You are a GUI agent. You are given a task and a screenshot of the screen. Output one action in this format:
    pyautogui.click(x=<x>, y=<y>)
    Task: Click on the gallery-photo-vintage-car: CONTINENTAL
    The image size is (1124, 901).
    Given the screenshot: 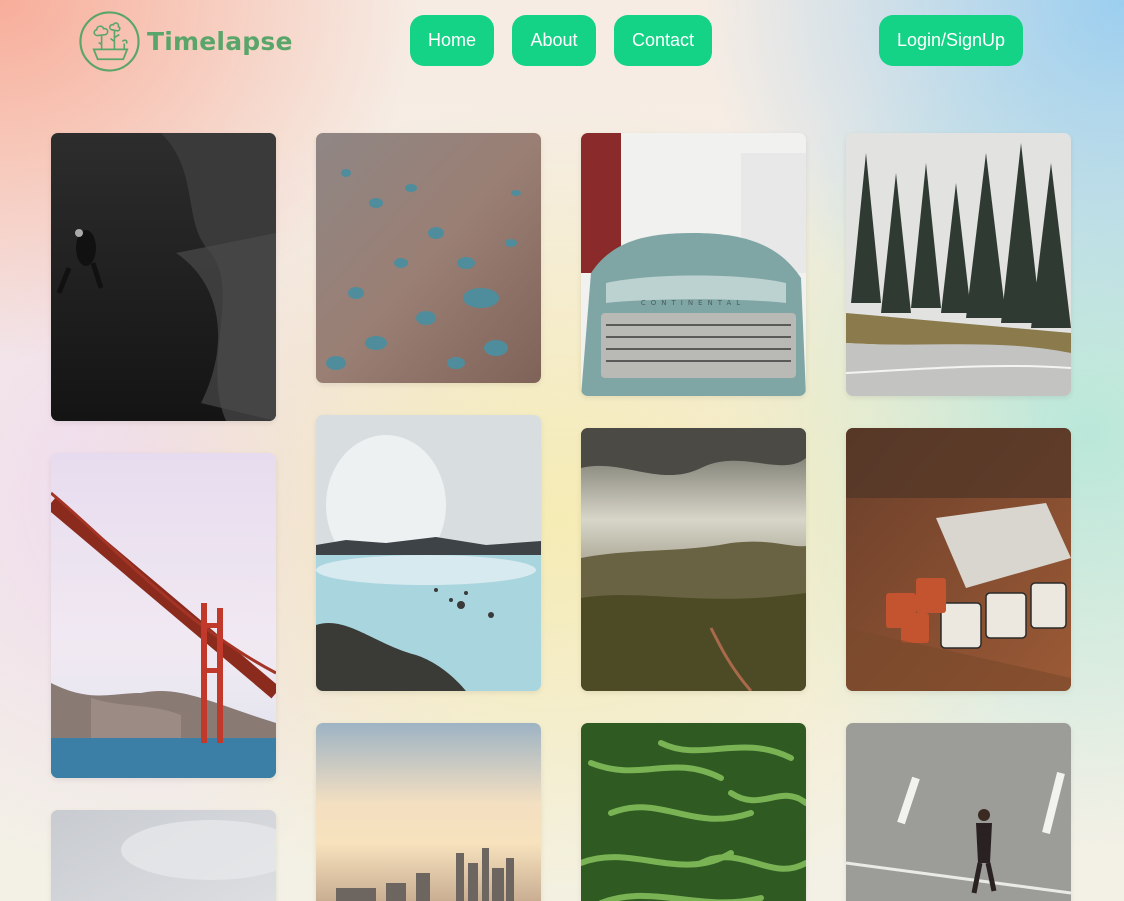 What is the action you would take?
    pyautogui.click(x=693, y=264)
    